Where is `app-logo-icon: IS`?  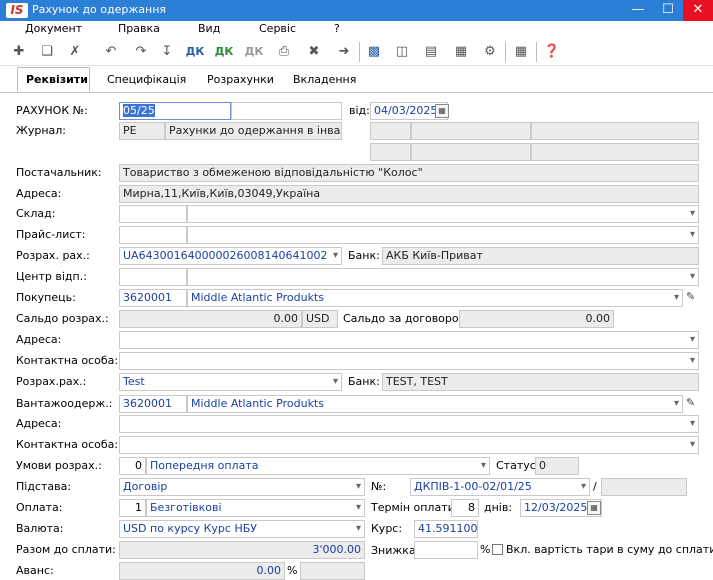
app-logo-icon: IS is located at coordinates (17, 10).